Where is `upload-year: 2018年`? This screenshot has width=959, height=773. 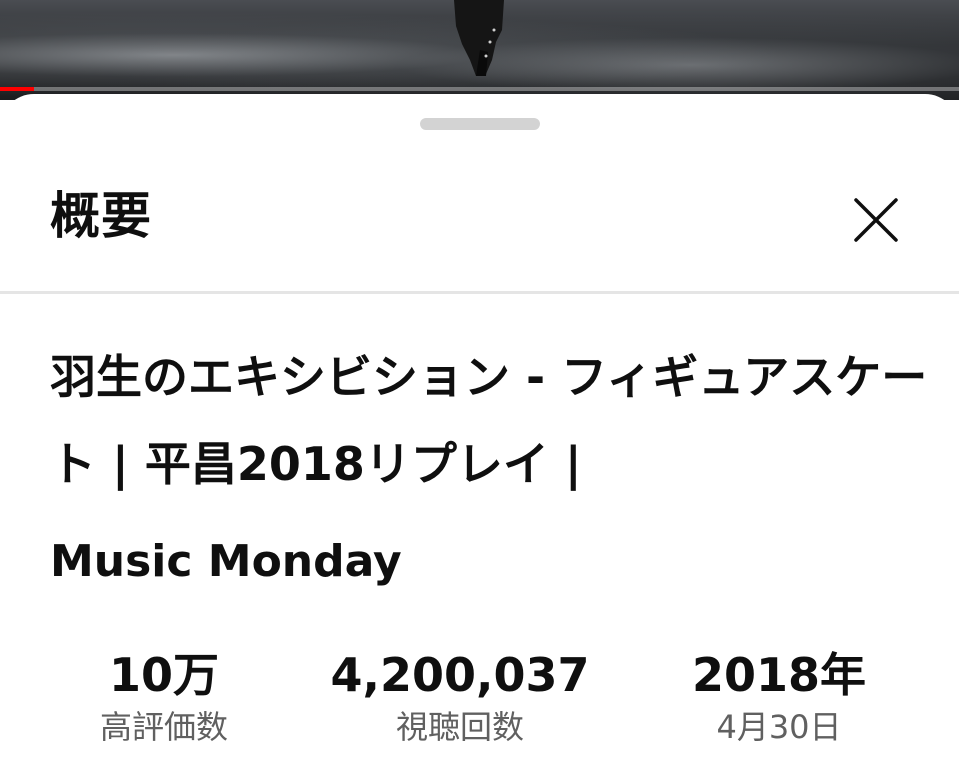 upload-year: 2018年 is located at coordinates (779, 675).